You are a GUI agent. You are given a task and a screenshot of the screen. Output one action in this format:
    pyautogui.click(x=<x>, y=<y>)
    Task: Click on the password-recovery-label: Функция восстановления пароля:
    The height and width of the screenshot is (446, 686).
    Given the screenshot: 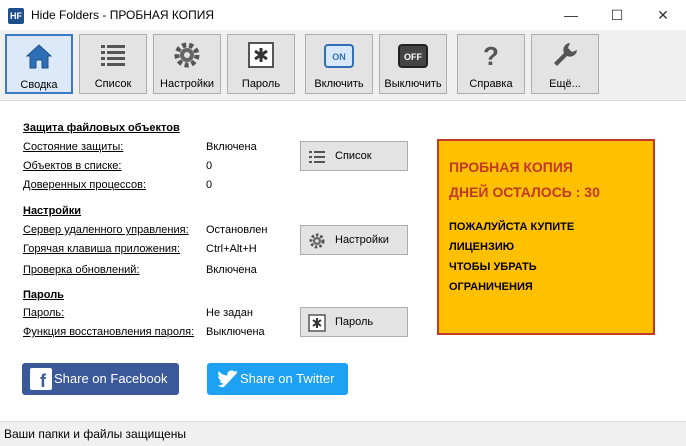 What is the action you would take?
    pyautogui.click(x=108, y=332)
    